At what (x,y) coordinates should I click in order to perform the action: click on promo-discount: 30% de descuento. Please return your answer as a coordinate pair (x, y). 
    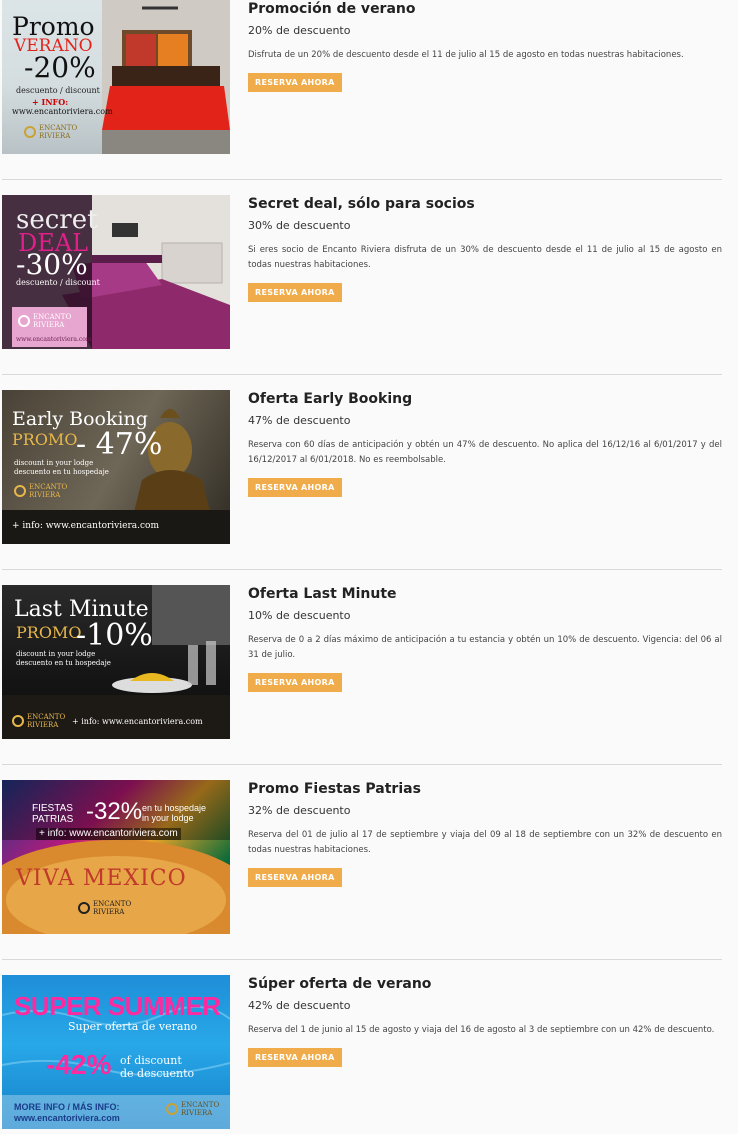
    Looking at the image, I should click on (299, 225).